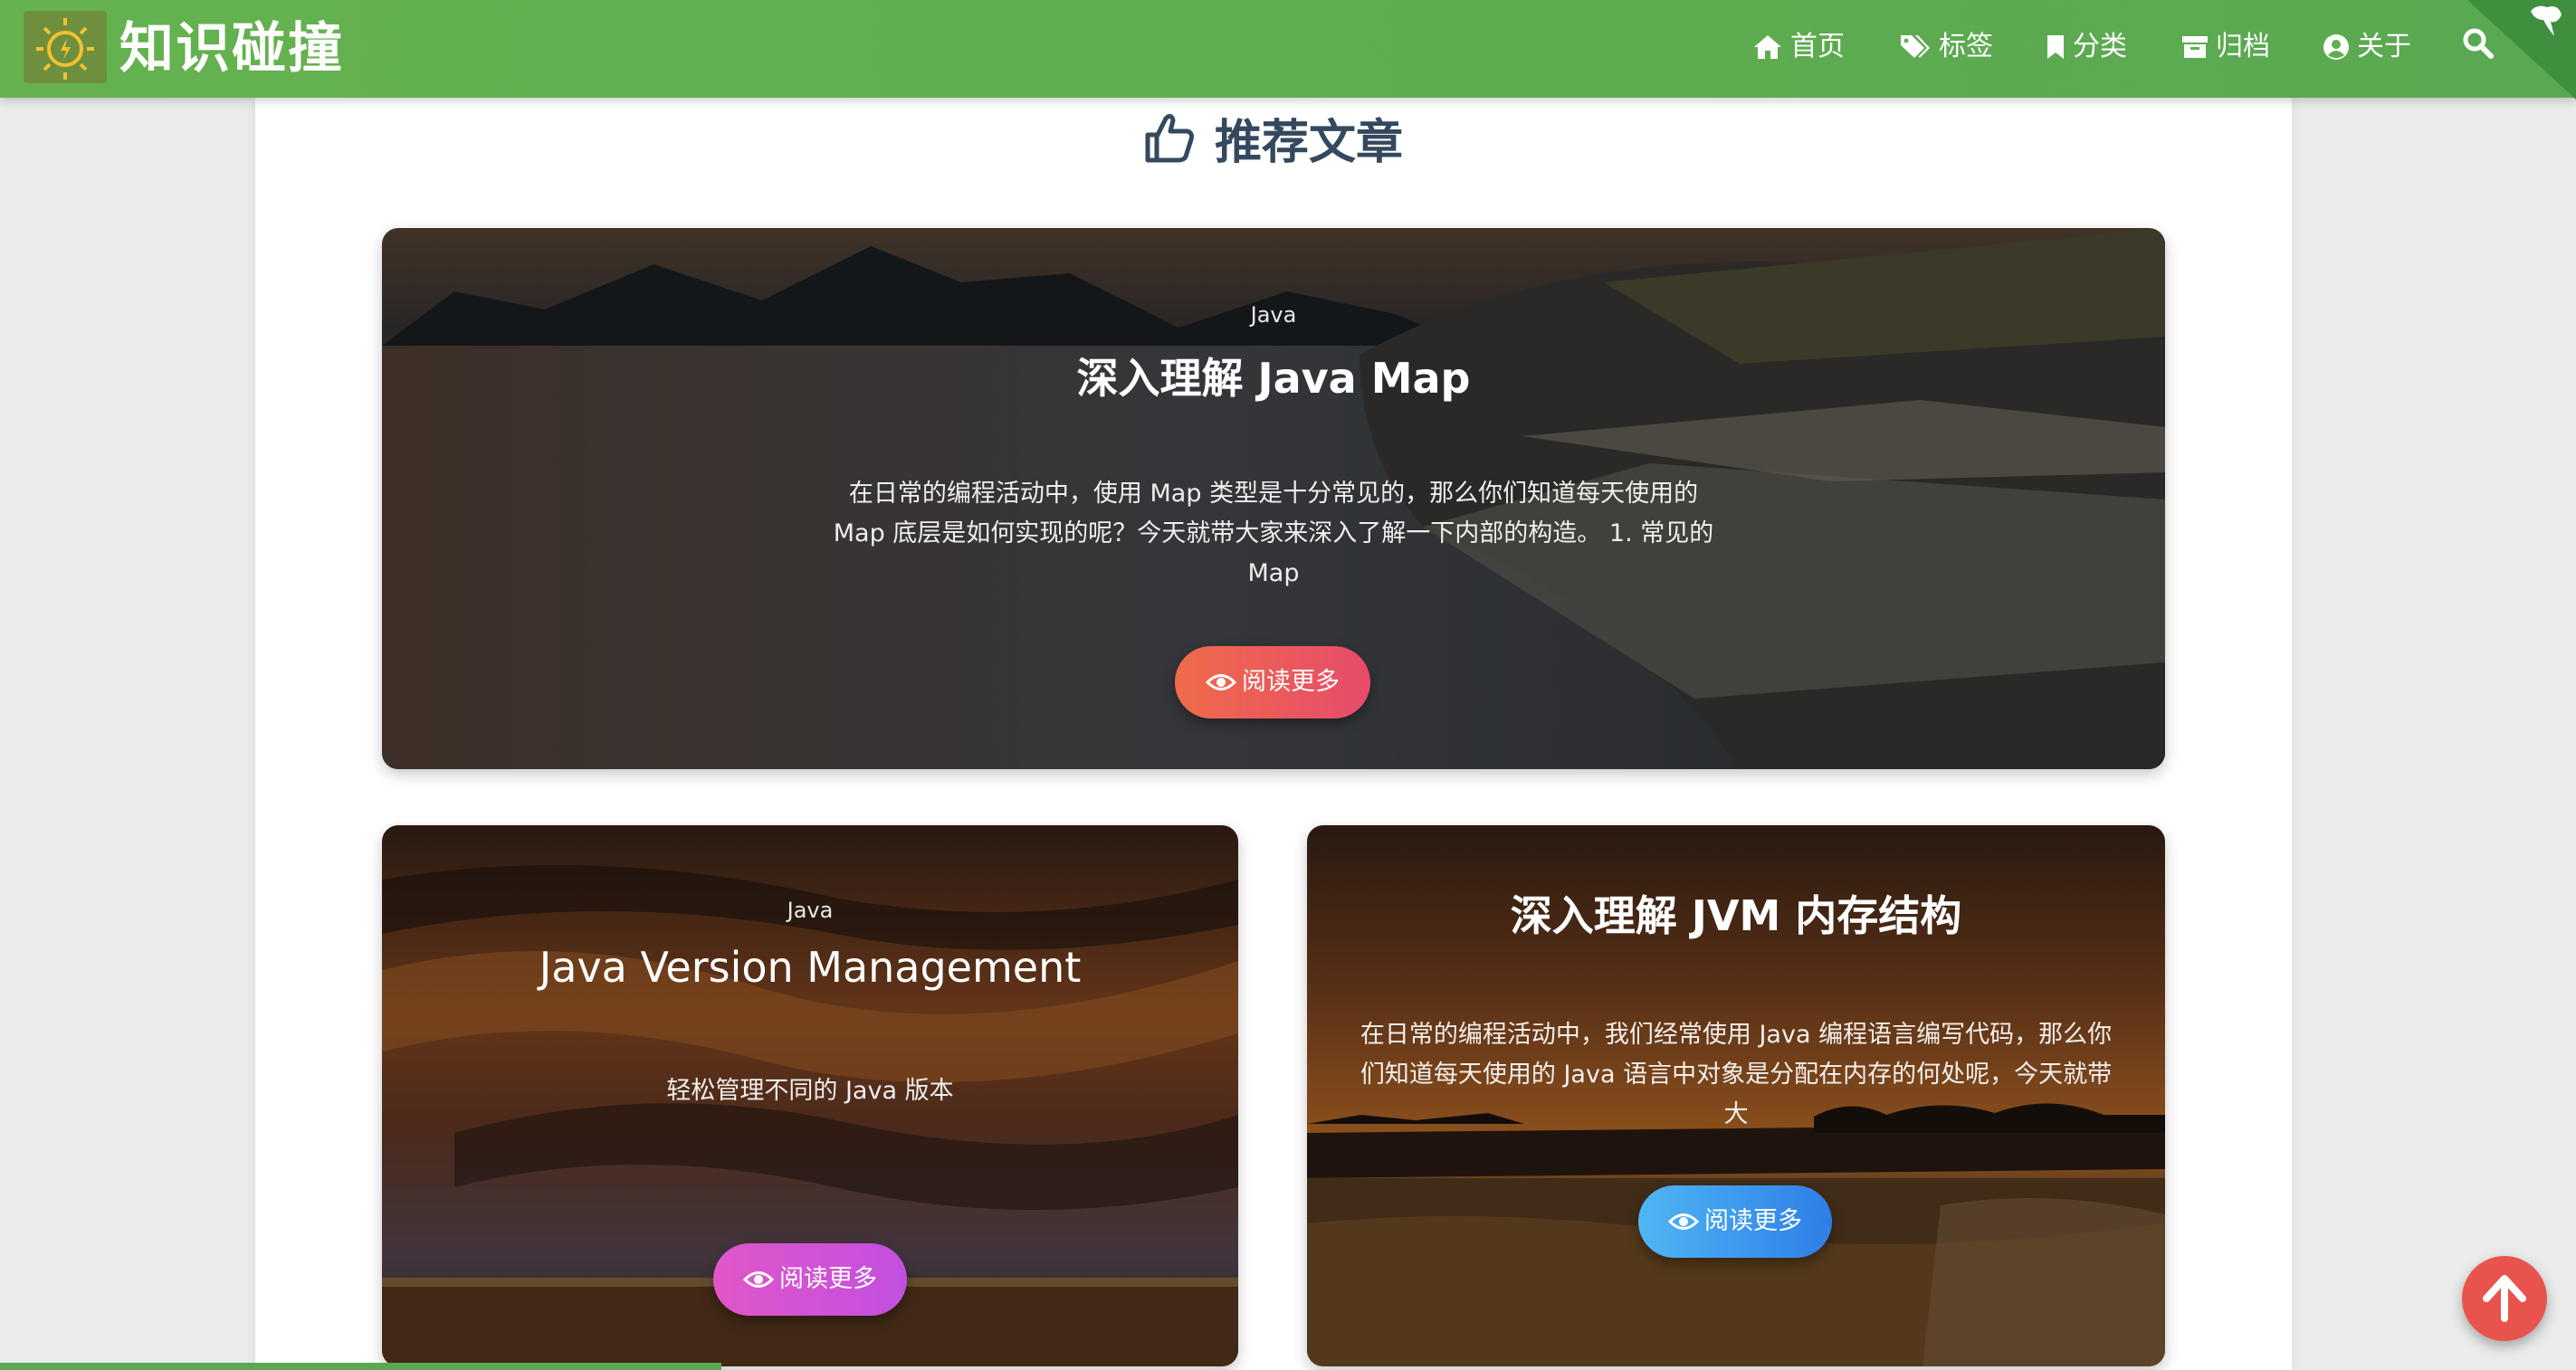  I want to click on nav-about-label: 关于, so click(2384, 46).